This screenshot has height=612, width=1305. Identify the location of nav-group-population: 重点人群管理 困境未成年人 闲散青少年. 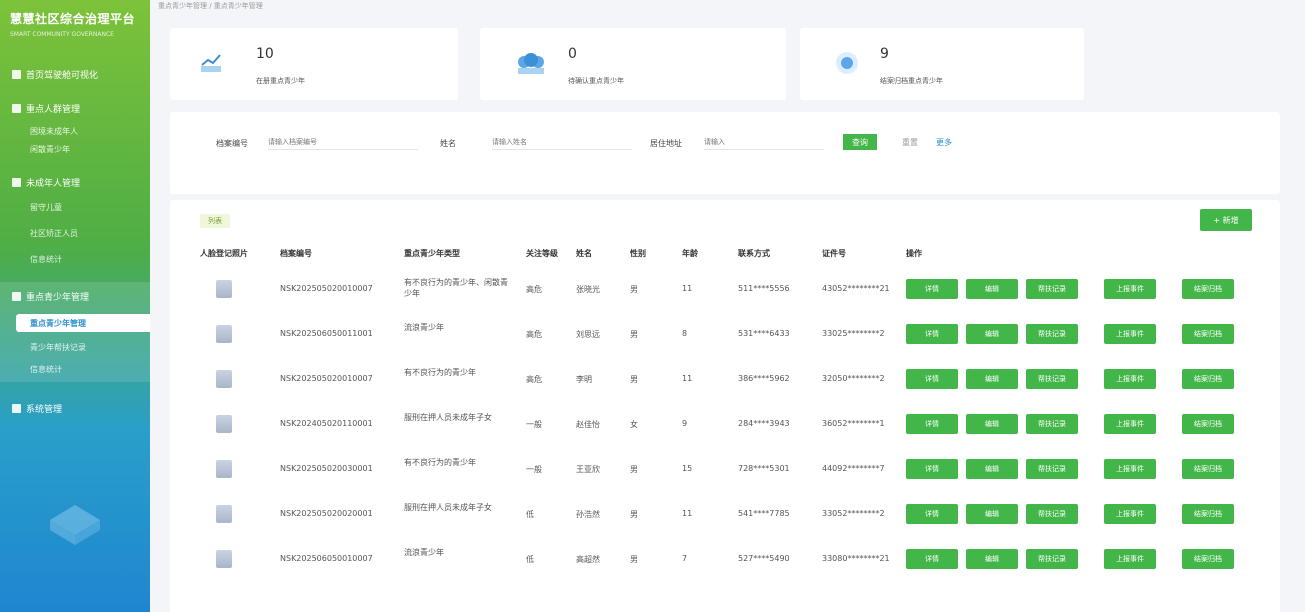
(75, 128).